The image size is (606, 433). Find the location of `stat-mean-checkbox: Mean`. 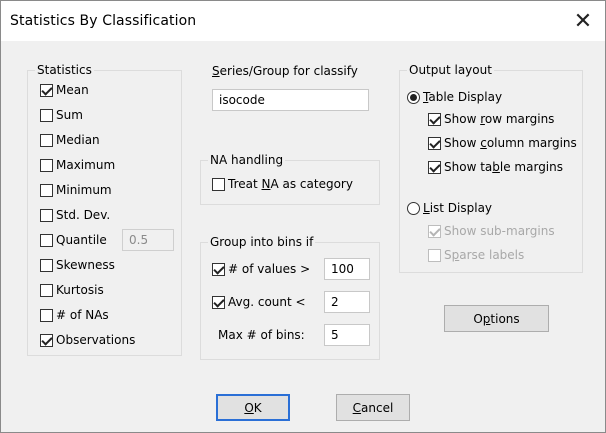

stat-mean-checkbox: Mean is located at coordinates (64, 90).